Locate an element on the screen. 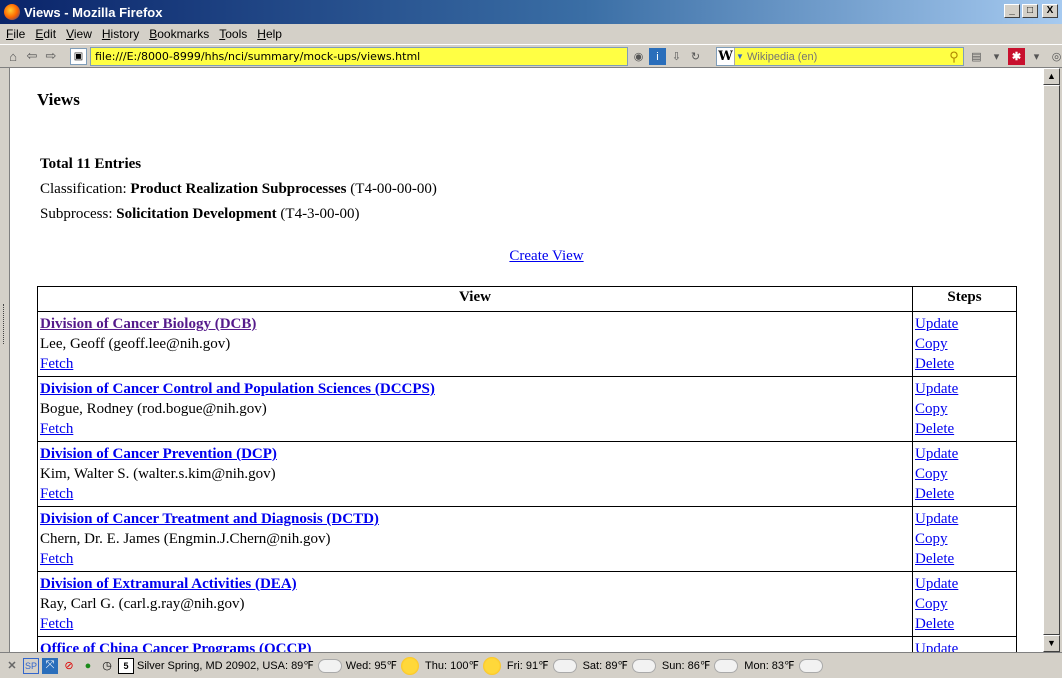 This screenshot has height=678, width=1062. home-icon: ⌂ is located at coordinates (13, 56).